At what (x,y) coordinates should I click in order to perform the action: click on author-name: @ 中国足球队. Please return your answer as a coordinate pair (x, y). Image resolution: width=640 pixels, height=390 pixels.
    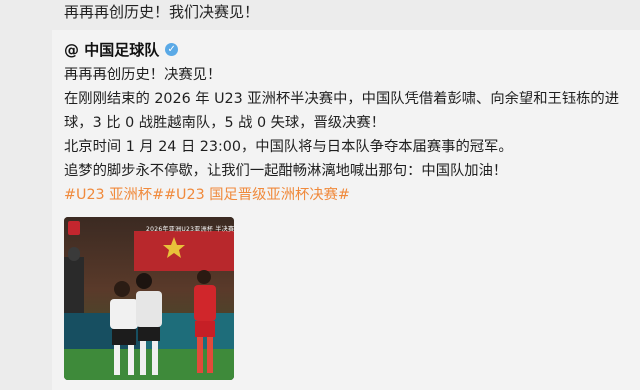
    Looking at the image, I should click on (111, 49).